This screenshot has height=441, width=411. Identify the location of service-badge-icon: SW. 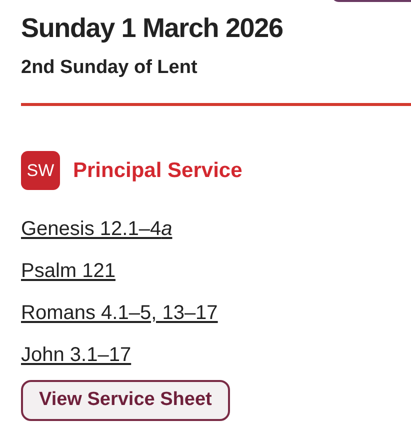
(40, 170).